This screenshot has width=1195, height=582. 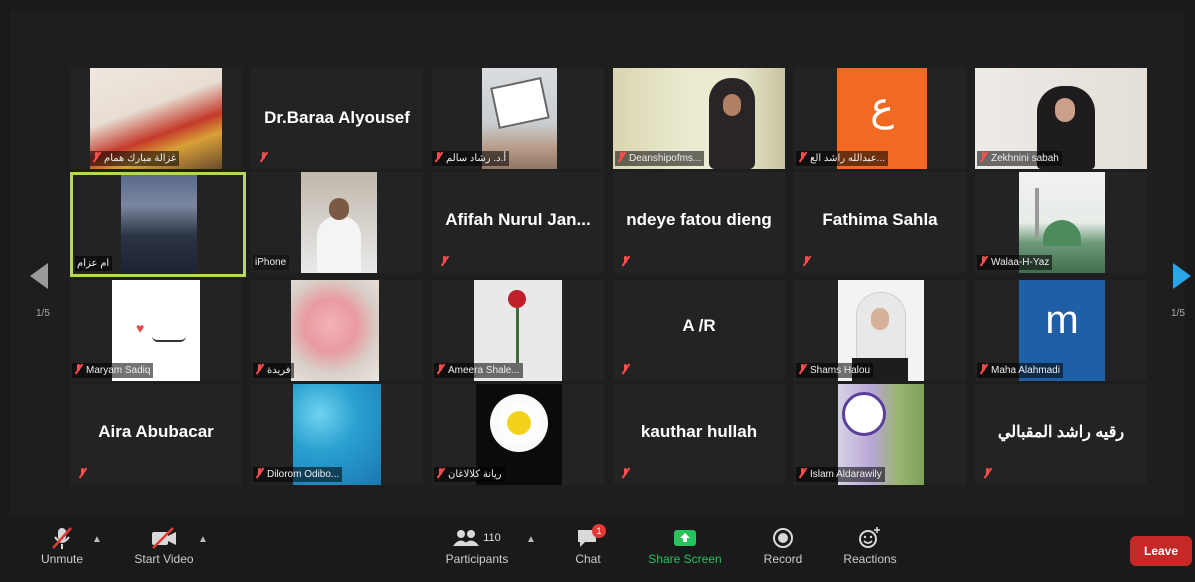 What do you see at coordinates (685, 538) in the screenshot?
I see `share-screen-icon` at bounding box center [685, 538].